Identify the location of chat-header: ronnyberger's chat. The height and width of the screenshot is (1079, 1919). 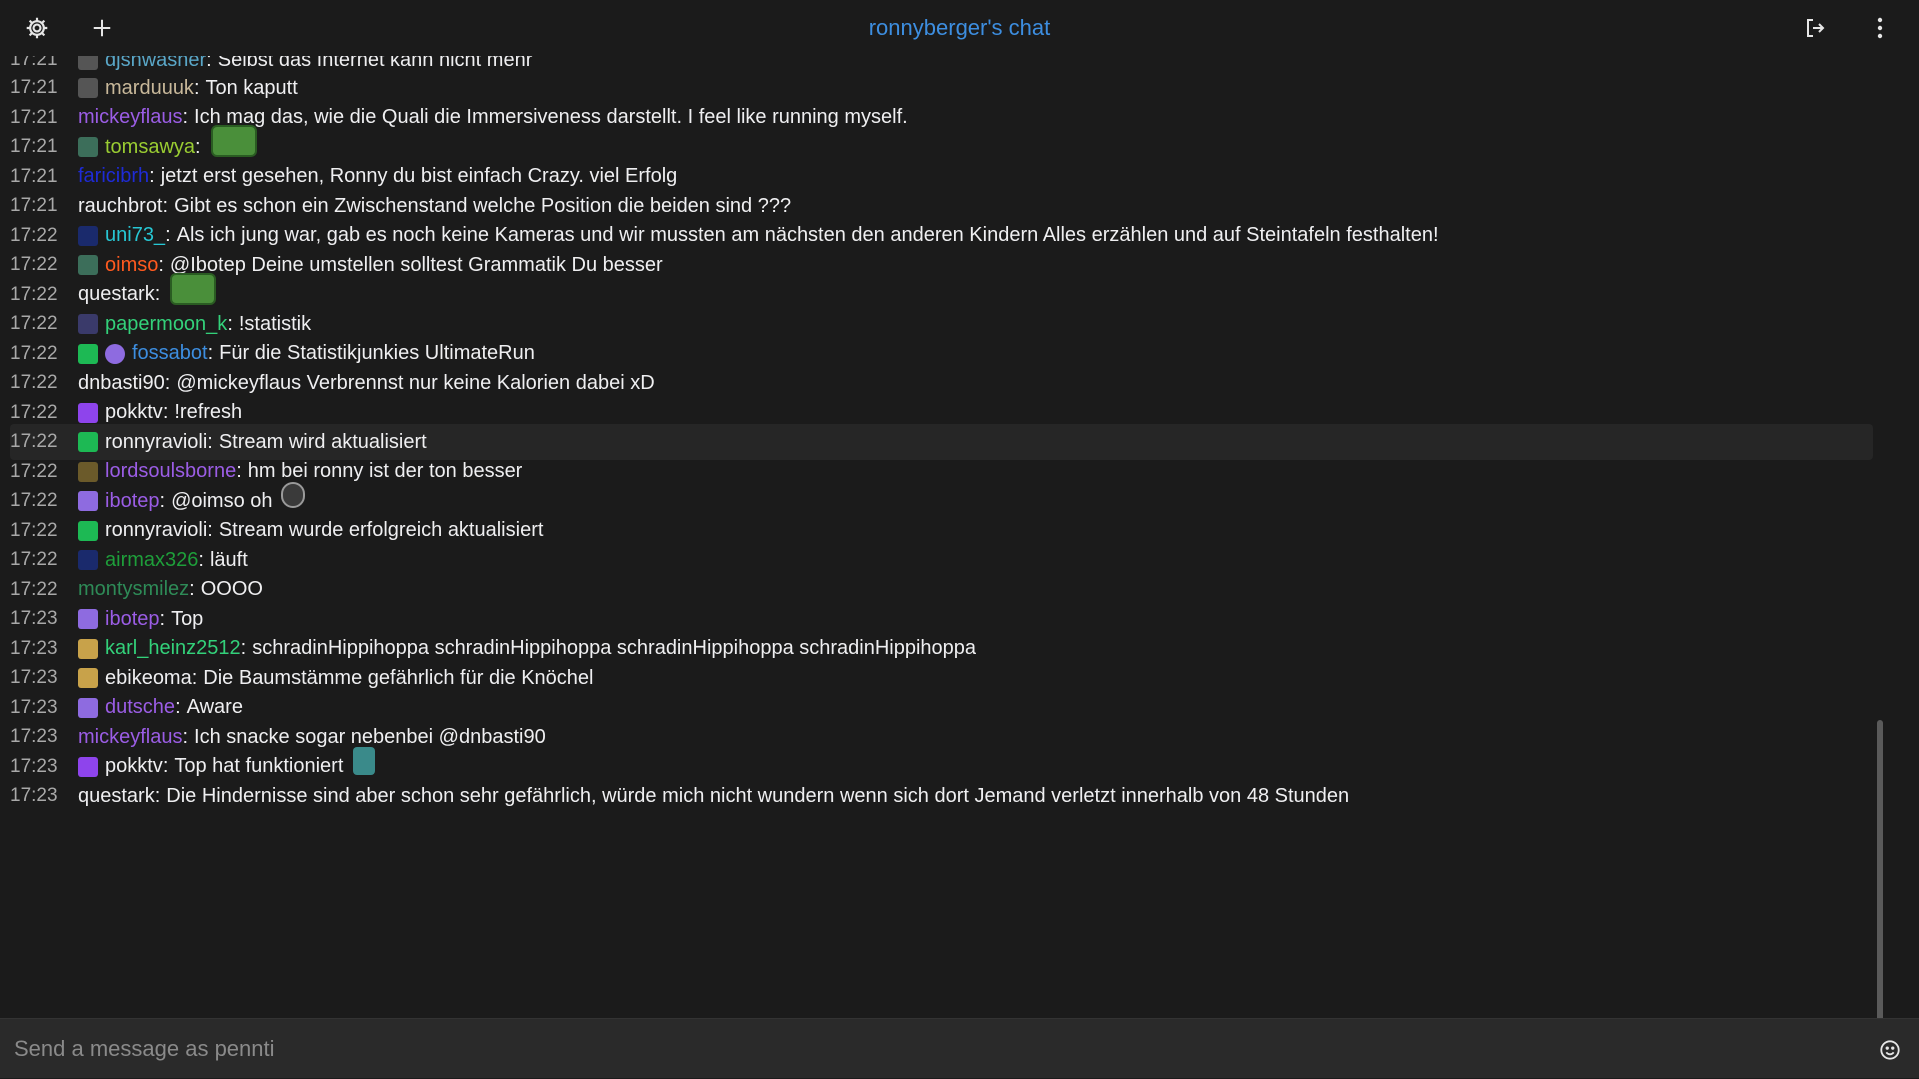
(959, 28).